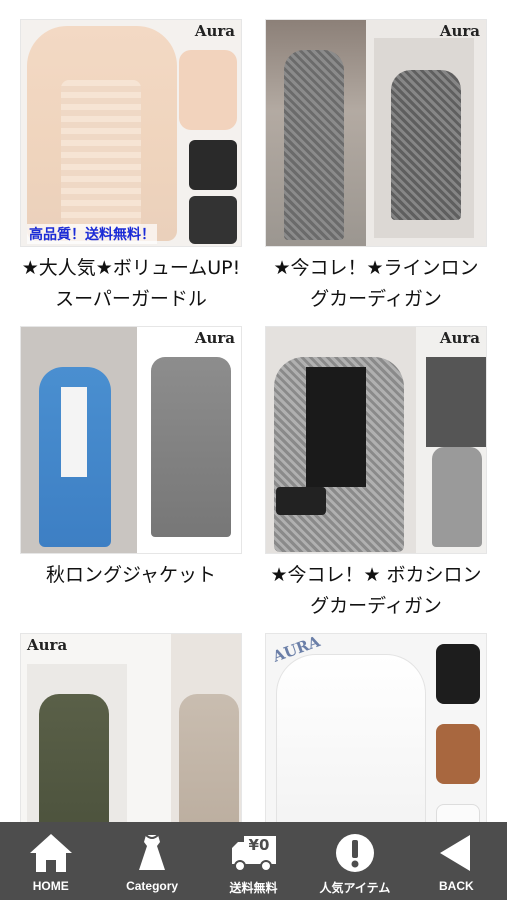 The image size is (507, 900). I want to click on yen-zero-label: ¥0, so click(259, 845).